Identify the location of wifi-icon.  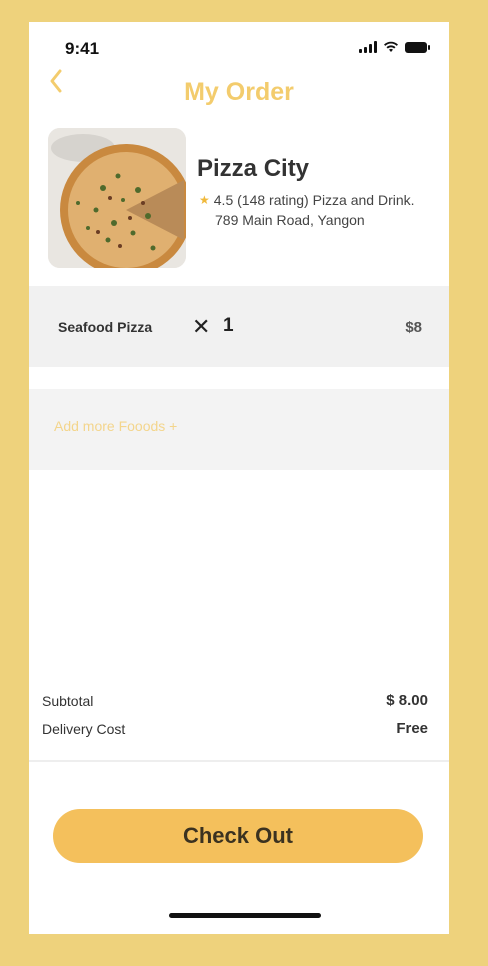
(391, 46).